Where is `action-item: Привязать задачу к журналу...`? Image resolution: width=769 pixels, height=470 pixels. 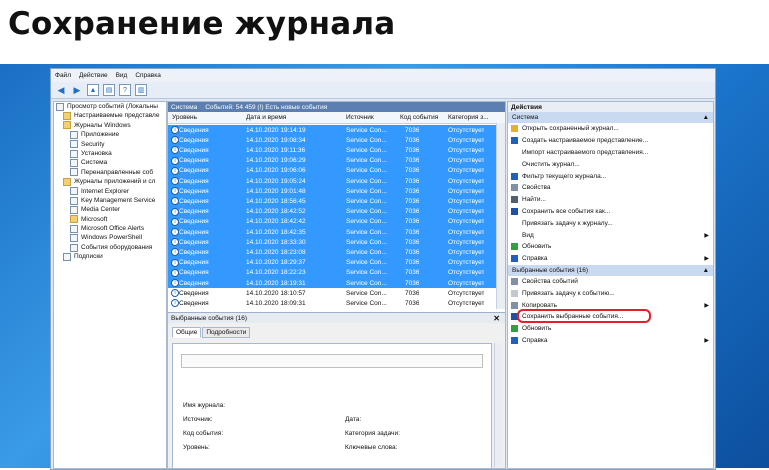
action-item: Привязать задачу к журналу... is located at coordinates (610, 223).